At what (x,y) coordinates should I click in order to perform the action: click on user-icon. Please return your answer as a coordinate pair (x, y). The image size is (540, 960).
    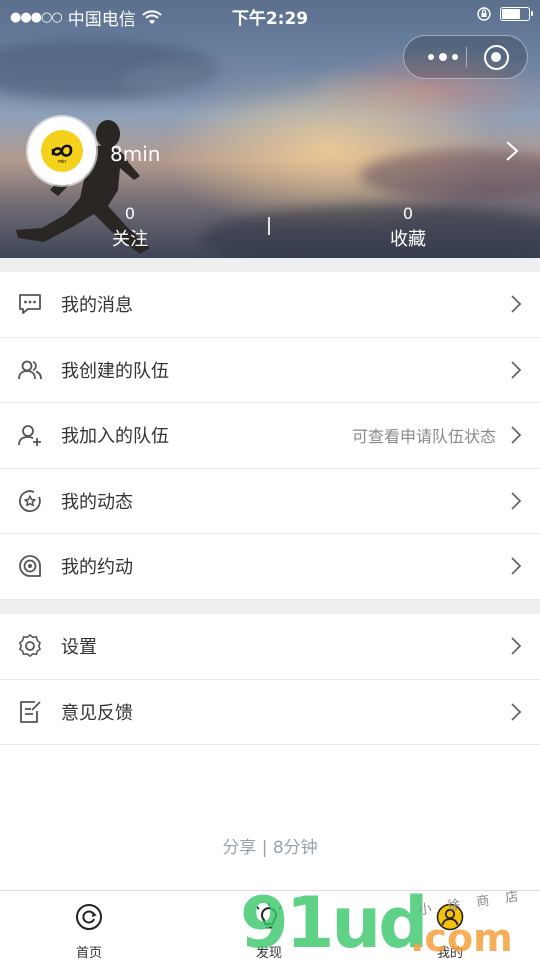
    Looking at the image, I should click on (450, 917).